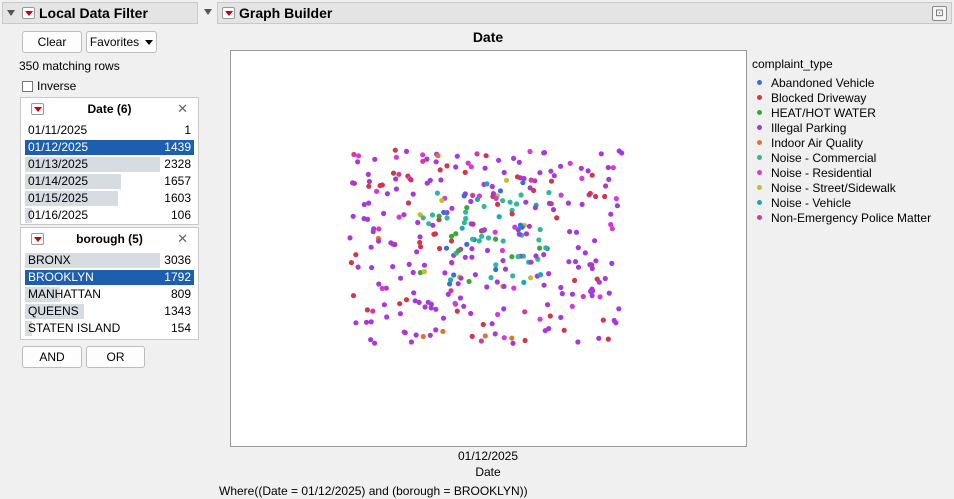 The height and width of the screenshot is (499, 954). Describe the element at coordinates (811, 97) in the screenshot. I see `legend-item: Blocked Driveway` at that location.